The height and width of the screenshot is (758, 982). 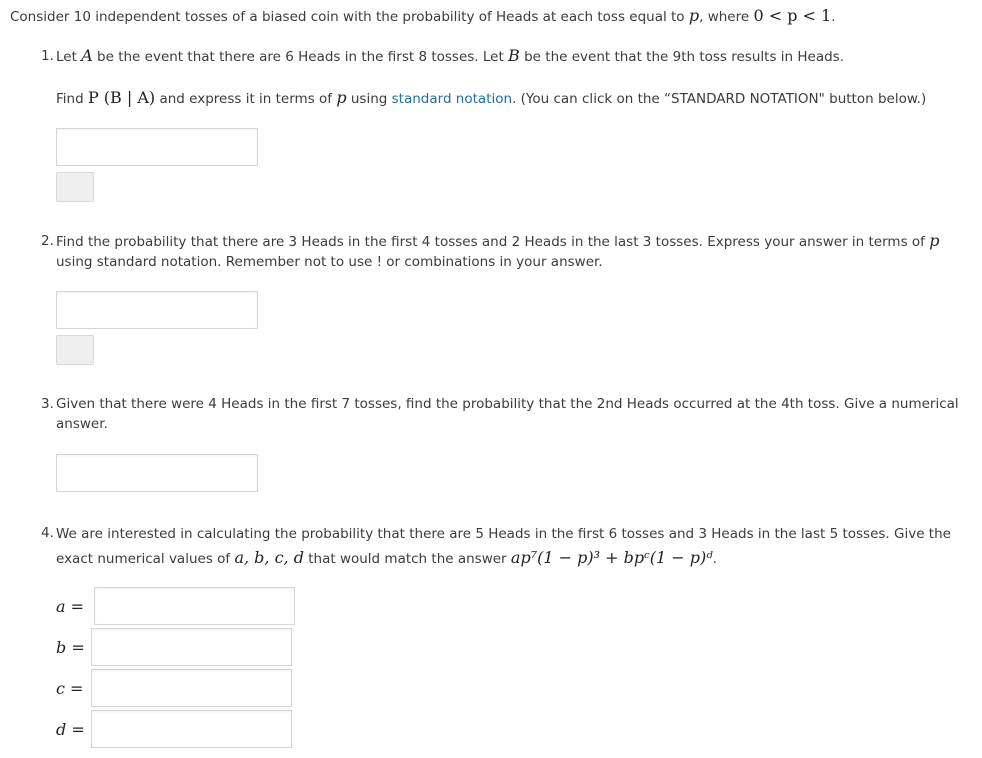 What do you see at coordinates (72, 99) in the screenshot?
I see `q1-find-label: Find` at bounding box center [72, 99].